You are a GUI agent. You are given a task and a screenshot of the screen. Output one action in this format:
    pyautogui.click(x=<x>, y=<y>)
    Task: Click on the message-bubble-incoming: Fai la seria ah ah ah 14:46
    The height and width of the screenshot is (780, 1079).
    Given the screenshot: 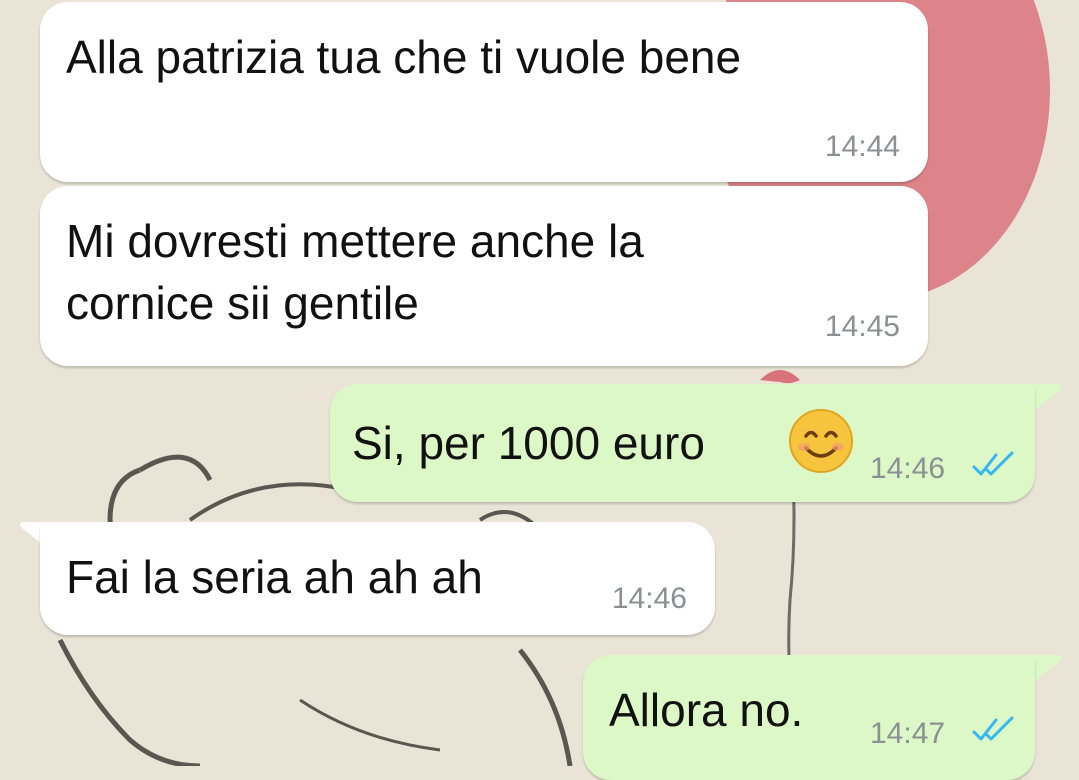 What is the action you would take?
    pyautogui.click(x=377, y=578)
    